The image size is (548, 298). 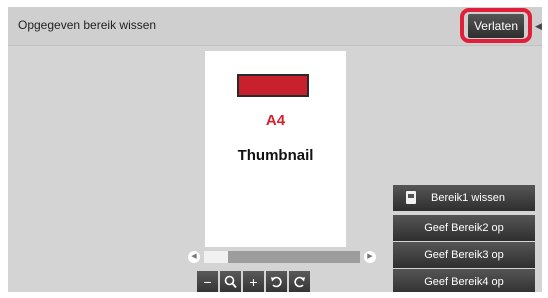 I want to click on magnifier-icon, so click(x=230, y=282).